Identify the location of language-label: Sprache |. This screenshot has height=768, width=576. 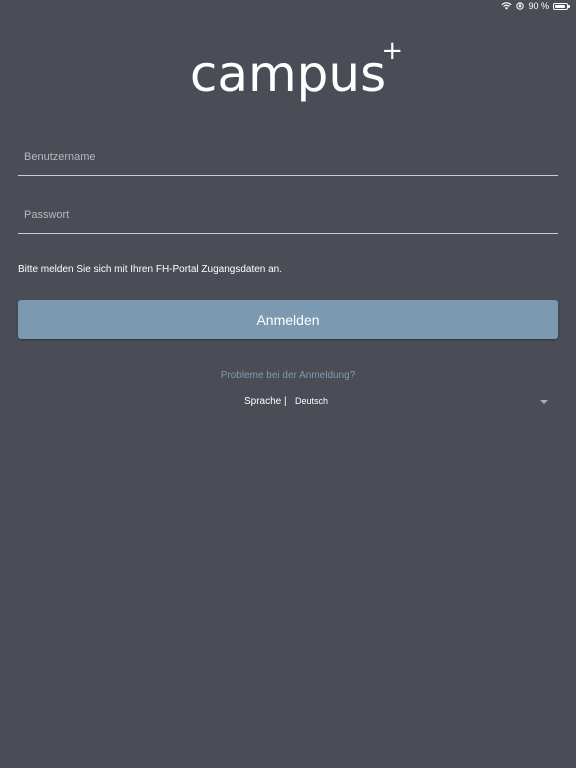
(265, 401).